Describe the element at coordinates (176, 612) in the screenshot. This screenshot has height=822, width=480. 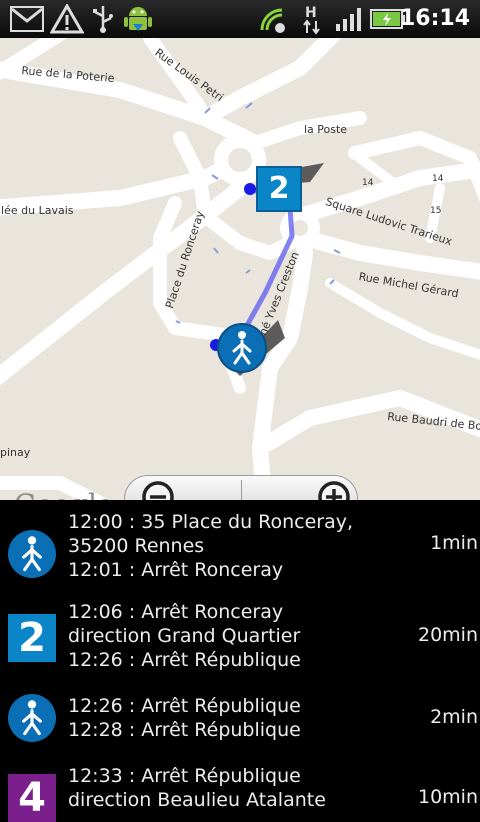
I see `step-line: 12:06 : Arrêt Ronceray` at that location.